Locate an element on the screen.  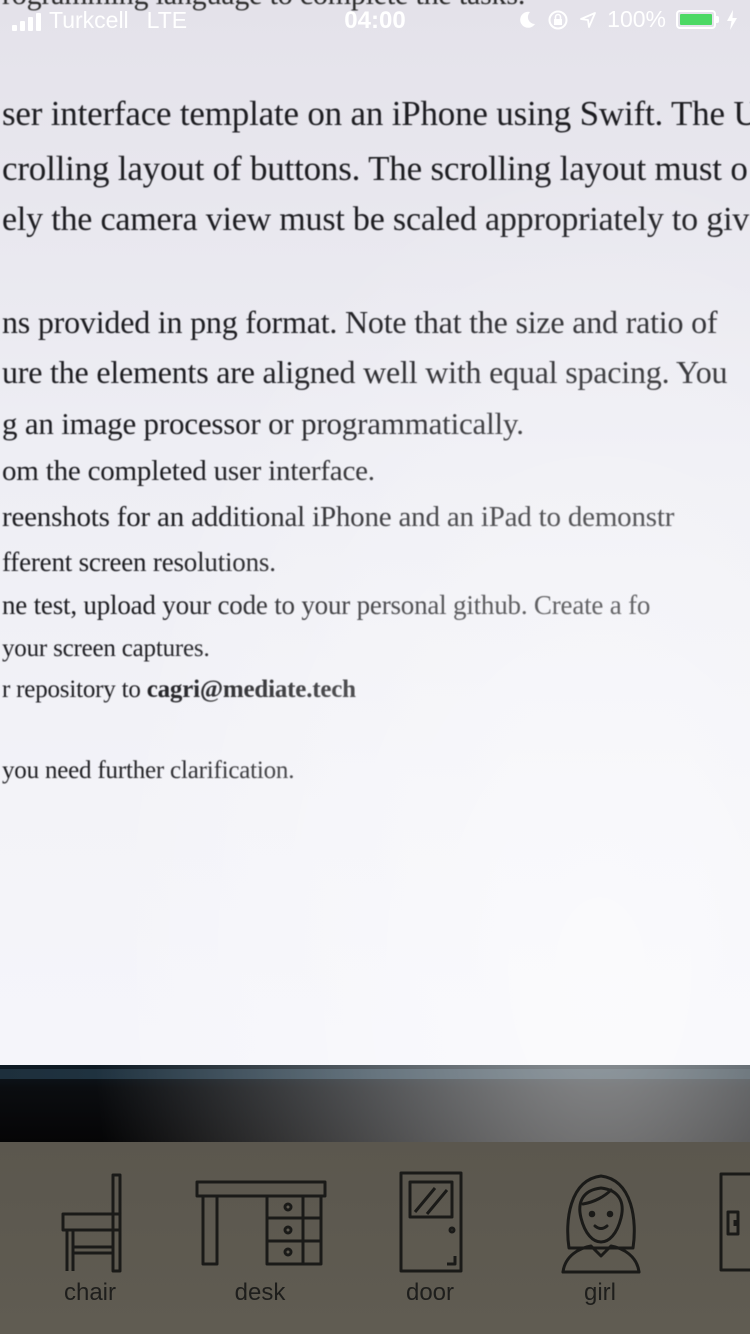
rotation-lock-icon is located at coordinates (558, 19).